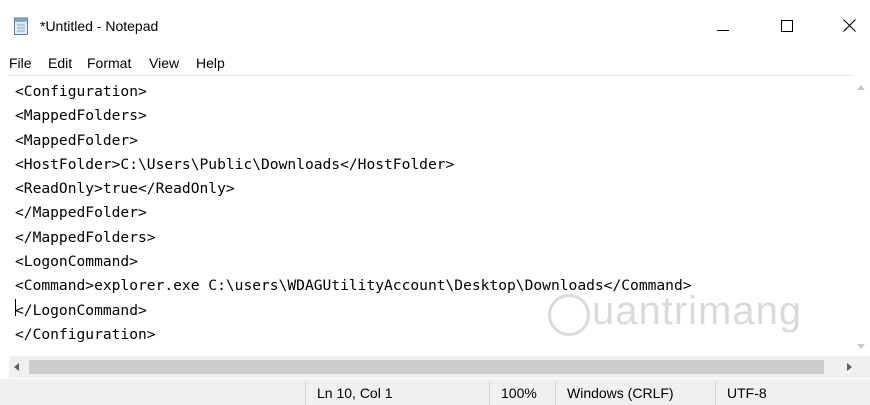 This screenshot has width=870, height=405. Describe the element at coordinates (85, 237) in the screenshot. I see `editor-line: </MappedFolders>` at that location.